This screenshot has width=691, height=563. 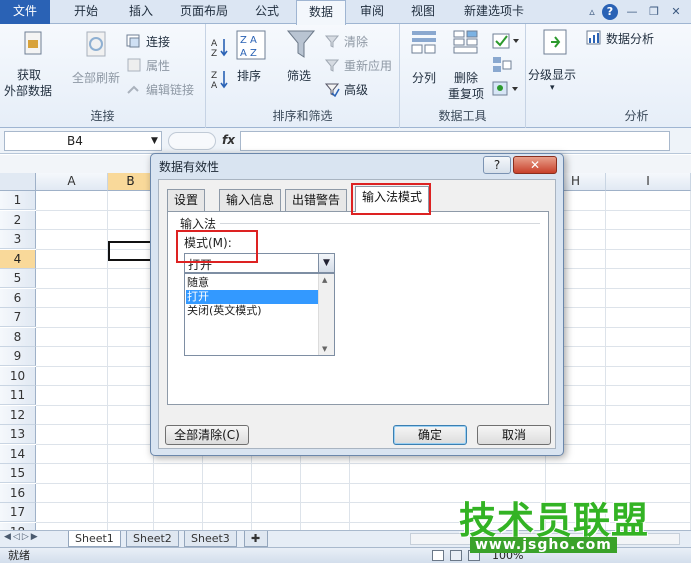 What do you see at coordinates (204, 12) in the screenshot?
I see `tab-page-layout: 页面布局` at bounding box center [204, 12].